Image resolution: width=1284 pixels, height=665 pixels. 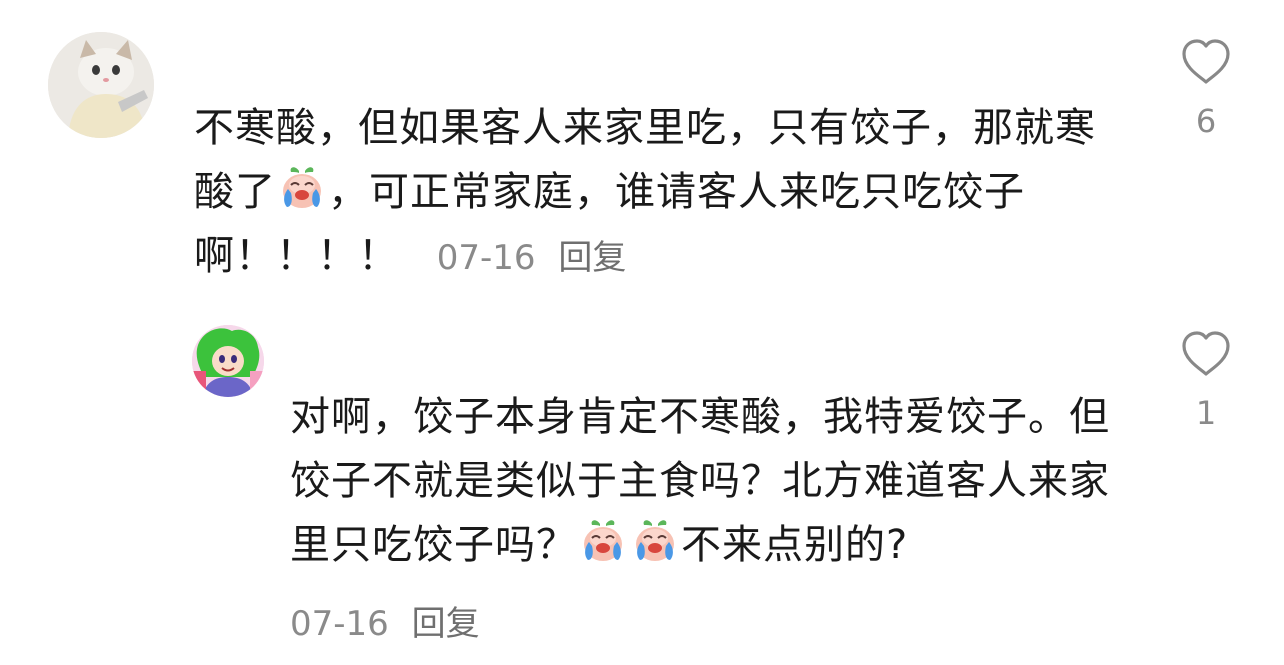 What do you see at coordinates (1206, 413) in the screenshot?
I see `like-count: 1` at bounding box center [1206, 413].